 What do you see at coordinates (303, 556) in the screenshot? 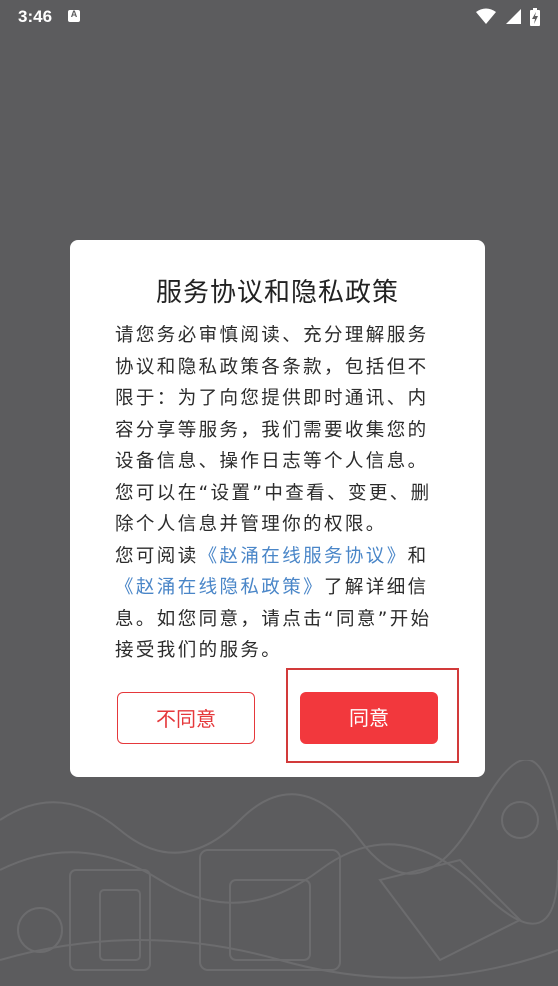
I see `service-agreement-link: 《赵涌在线服务协议》` at bounding box center [303, 556].